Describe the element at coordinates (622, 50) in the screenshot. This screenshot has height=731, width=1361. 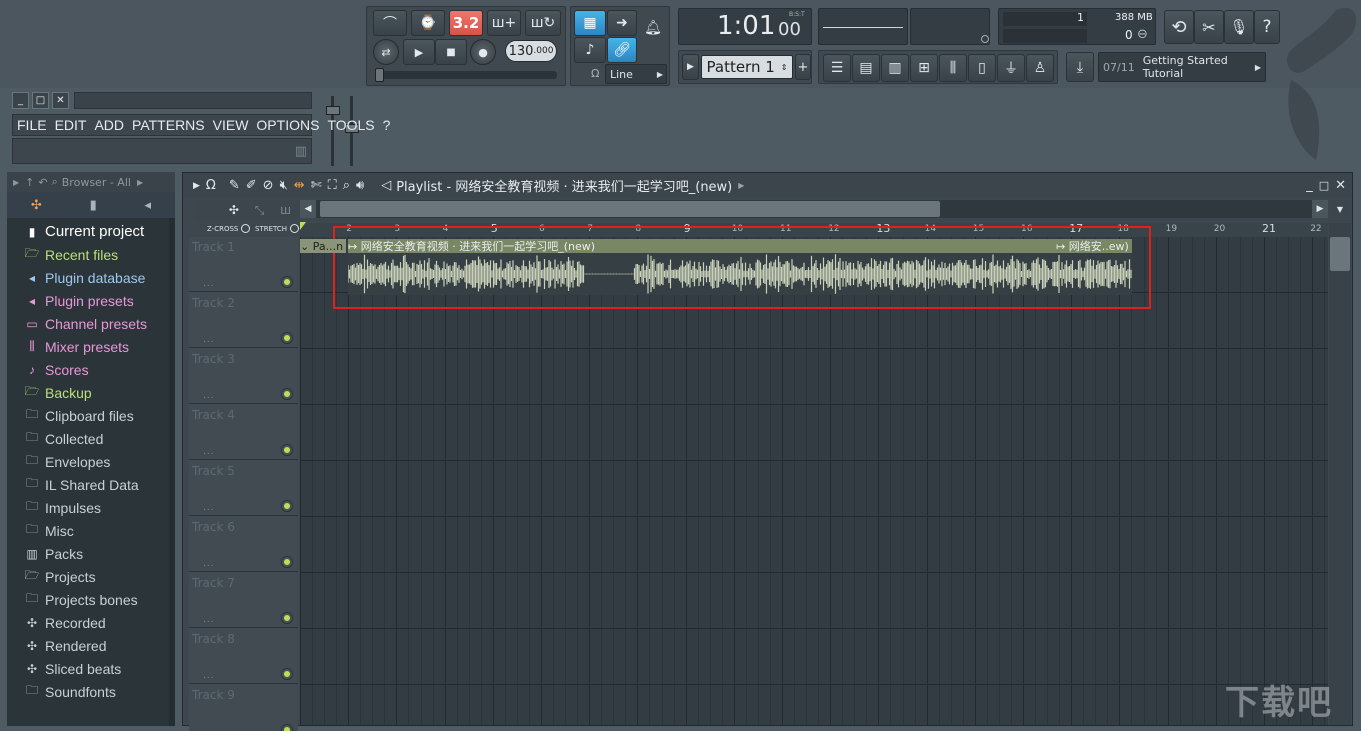
I see `link-button: 🔗︎` at that location.